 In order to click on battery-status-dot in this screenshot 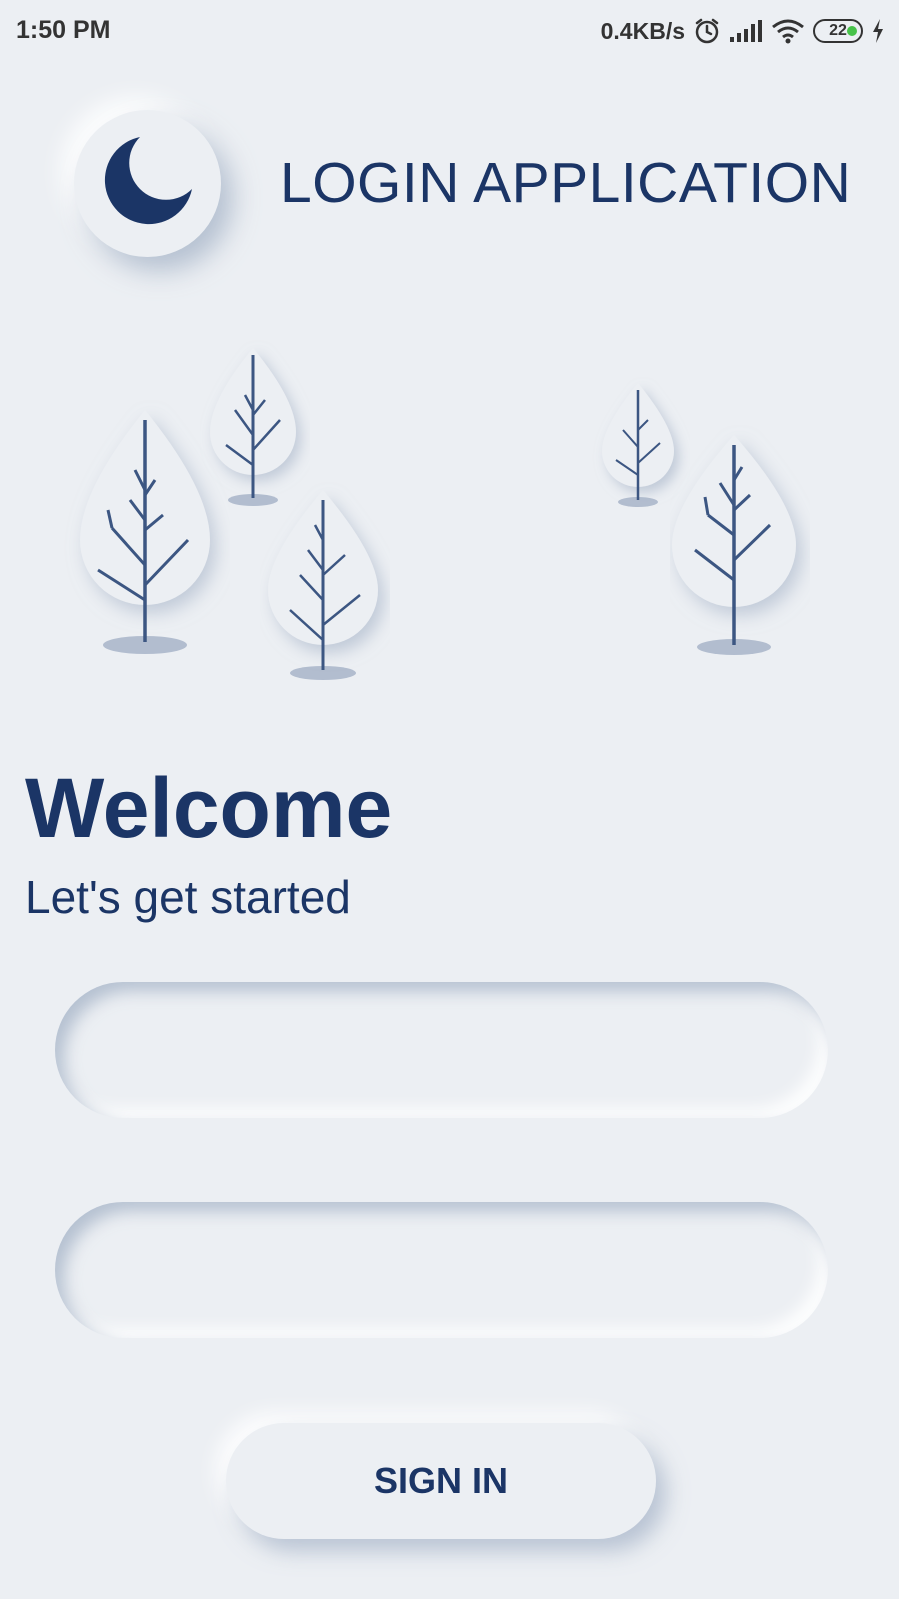, I will do `click(852, 31)`.